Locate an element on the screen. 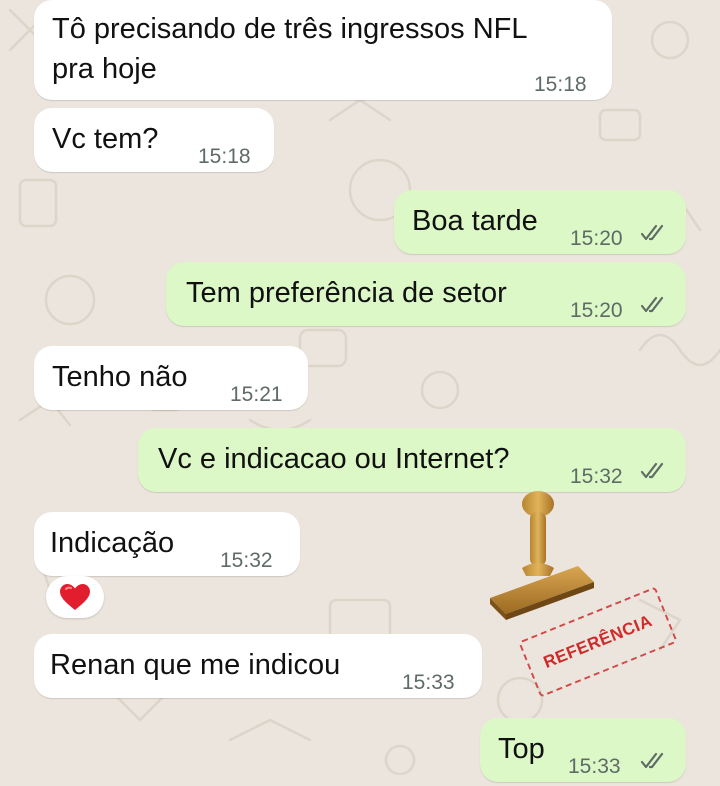 The image size is (720, 786). reaction-badge is located at coordinates (75, 597).